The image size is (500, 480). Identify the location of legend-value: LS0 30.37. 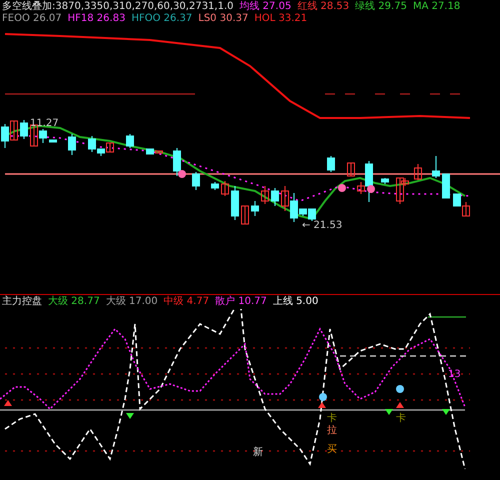
(223, 19).